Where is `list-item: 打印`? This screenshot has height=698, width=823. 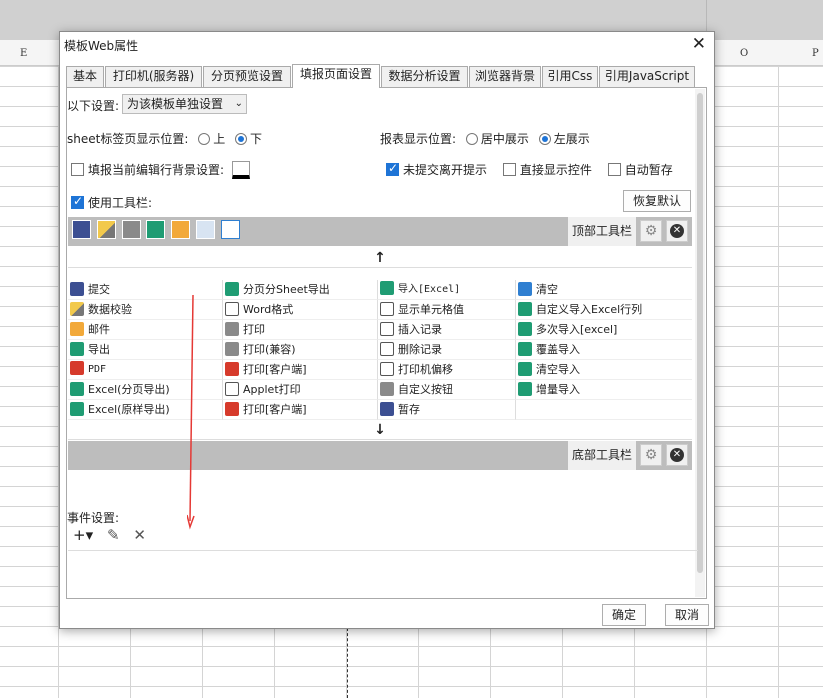
list-item: 打印 is located at coordinates (300, 330).